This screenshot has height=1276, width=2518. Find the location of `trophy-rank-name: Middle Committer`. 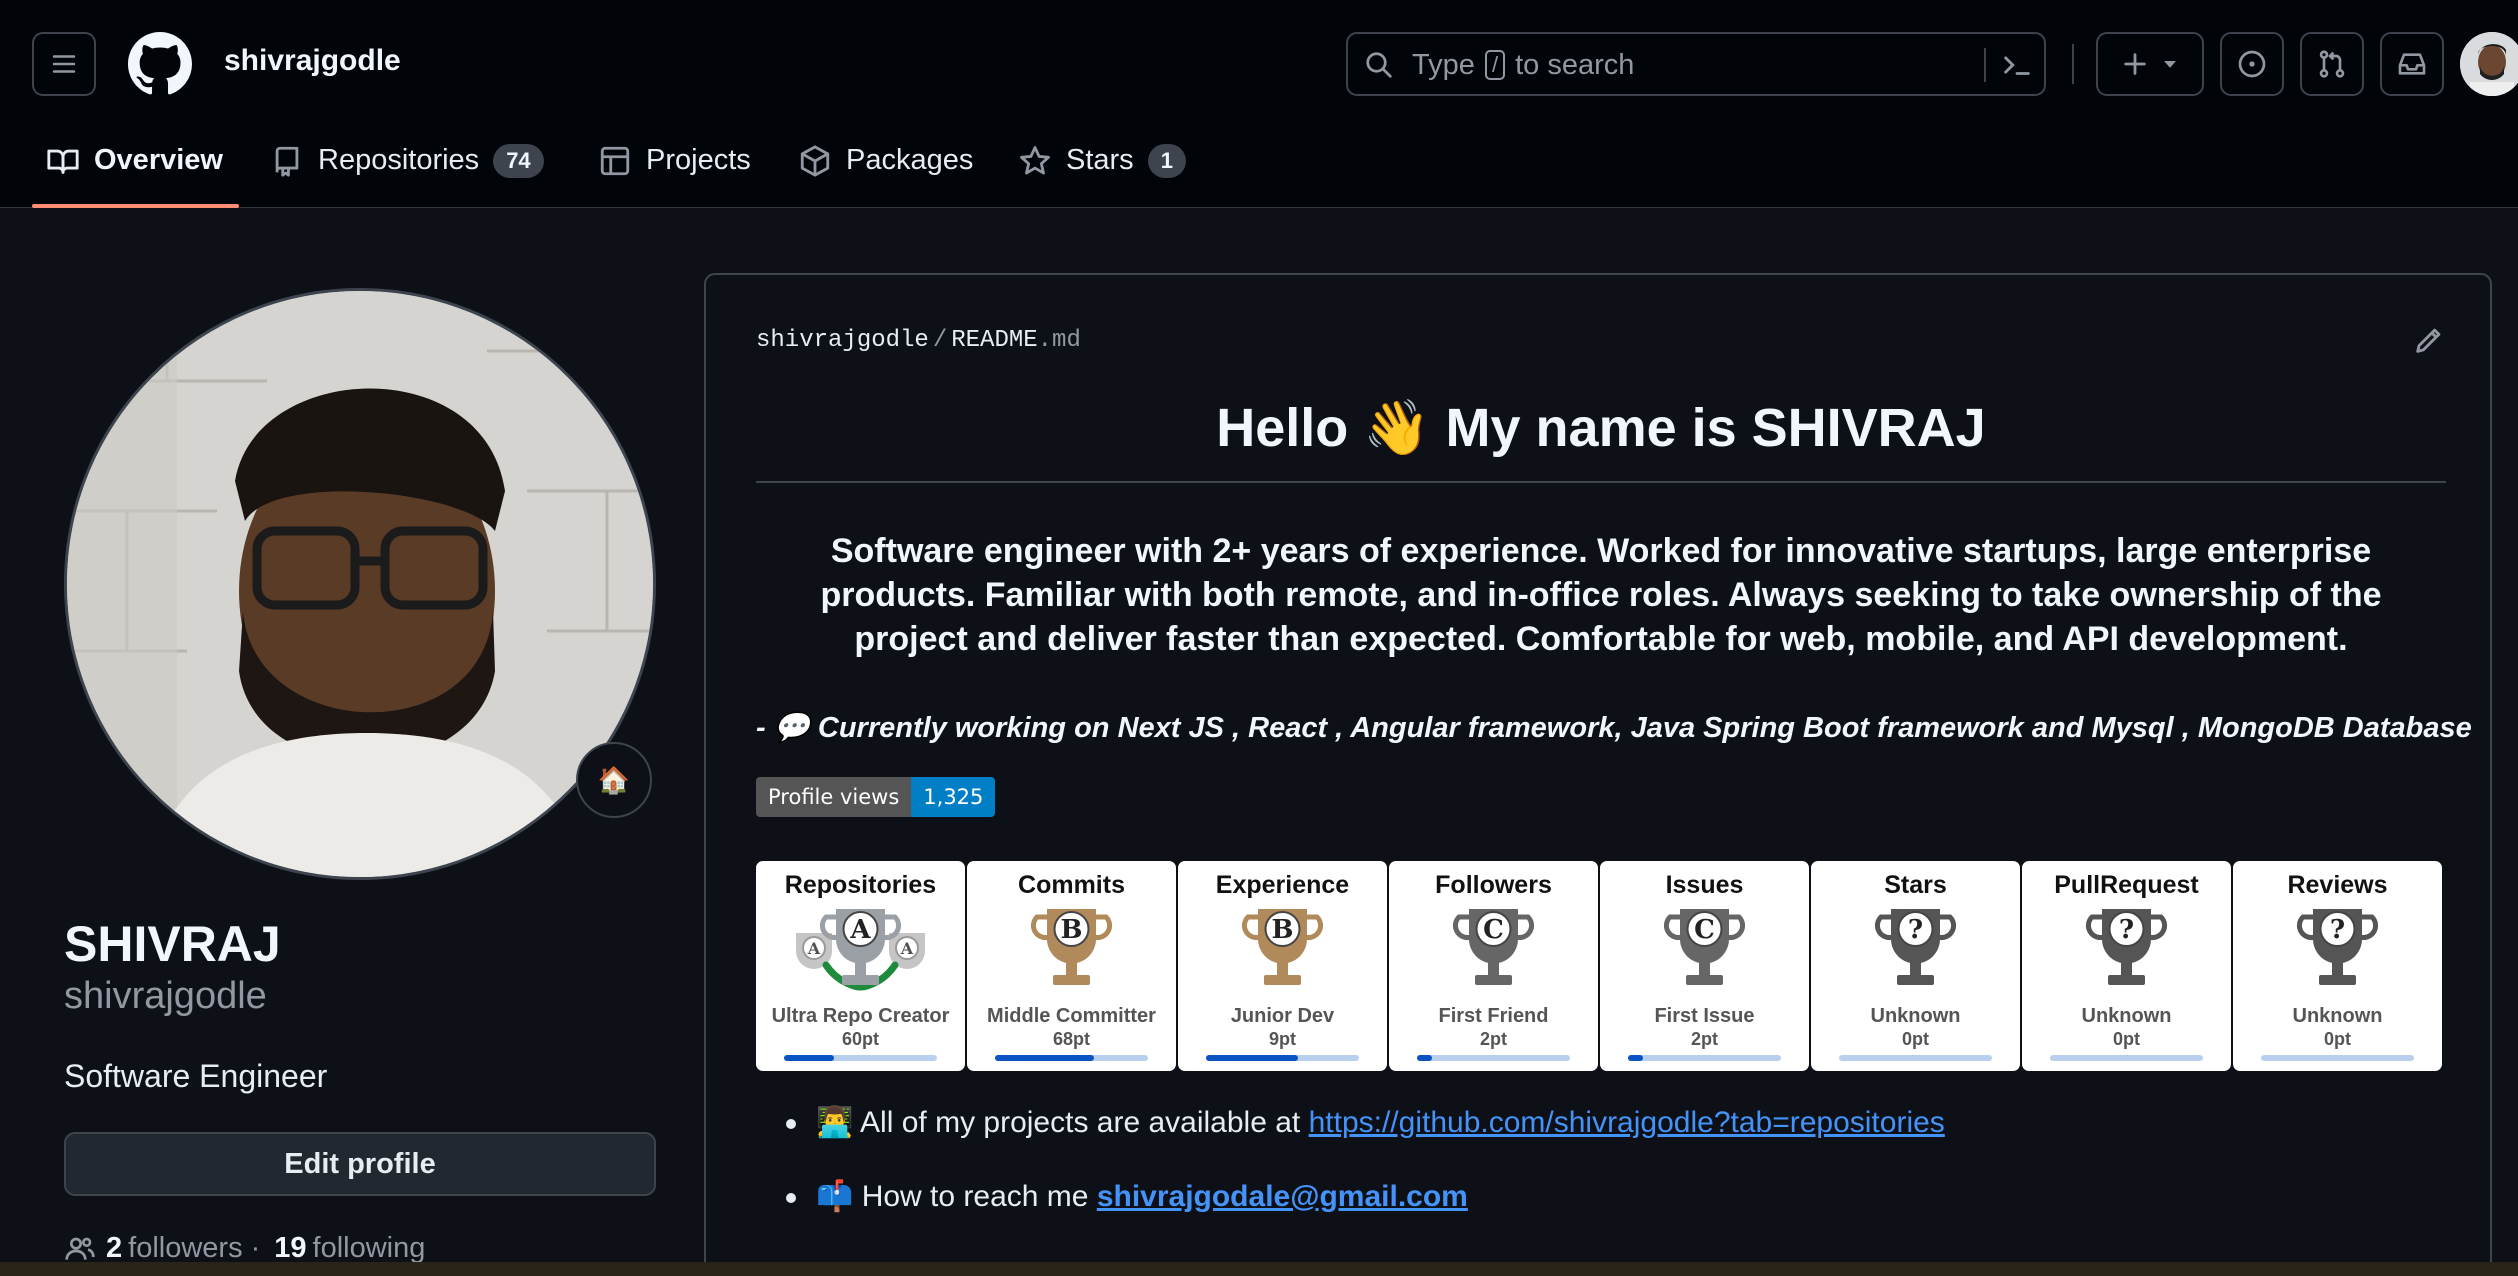

trophy-rank-name: Middle Committer is located at coordinates (1071, 1016).